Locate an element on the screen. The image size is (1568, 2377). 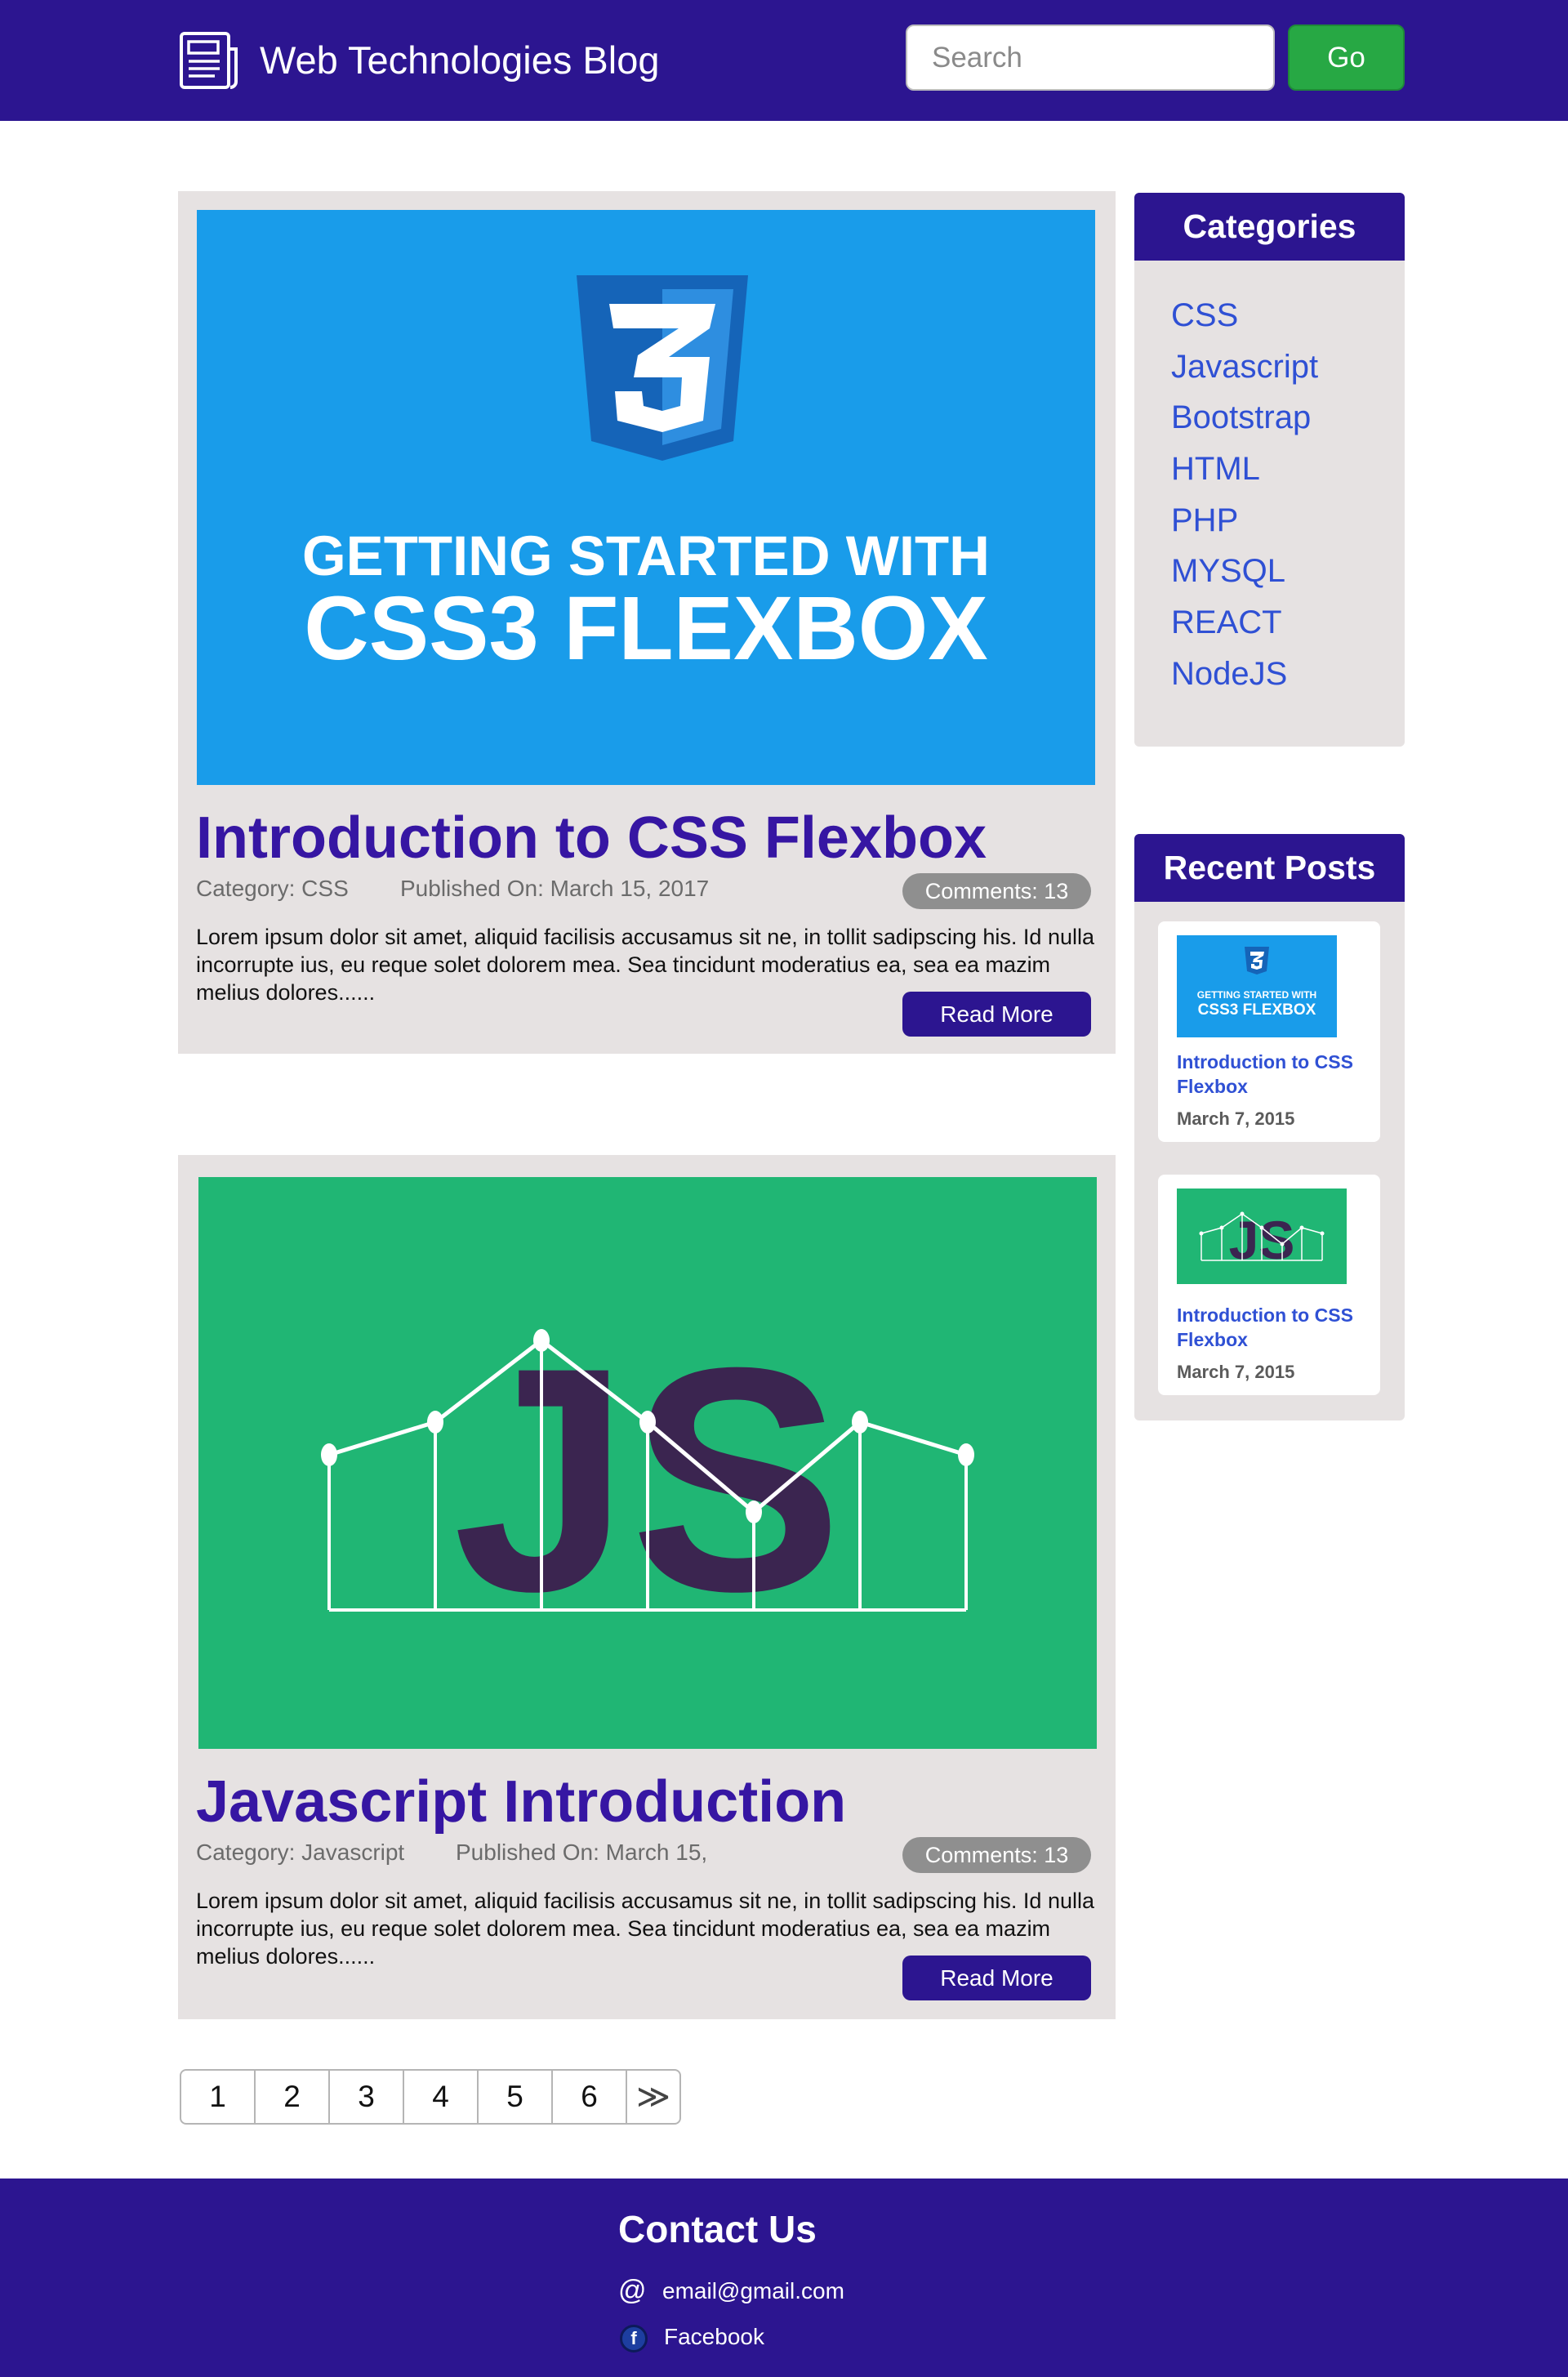
page-link-1: 1 is located at coordinates (218, 2097).